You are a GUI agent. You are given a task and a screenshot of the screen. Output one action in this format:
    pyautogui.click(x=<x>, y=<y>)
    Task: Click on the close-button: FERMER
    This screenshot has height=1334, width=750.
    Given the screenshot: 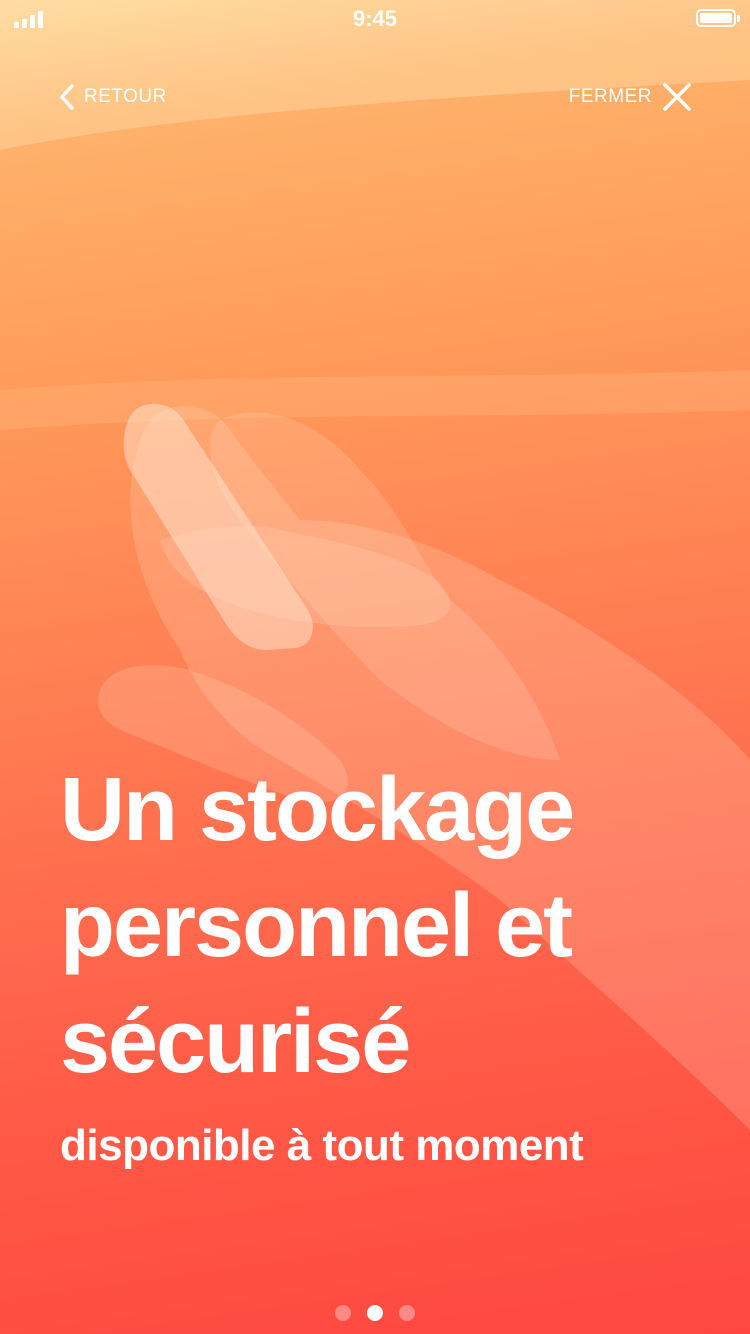 What is the action you would take?
    pyautogui.click(x=630, y=97)
    